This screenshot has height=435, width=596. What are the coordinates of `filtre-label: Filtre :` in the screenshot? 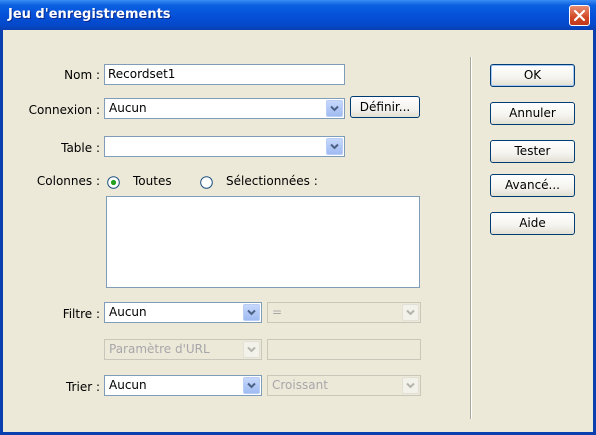 It's located at (81, 314).